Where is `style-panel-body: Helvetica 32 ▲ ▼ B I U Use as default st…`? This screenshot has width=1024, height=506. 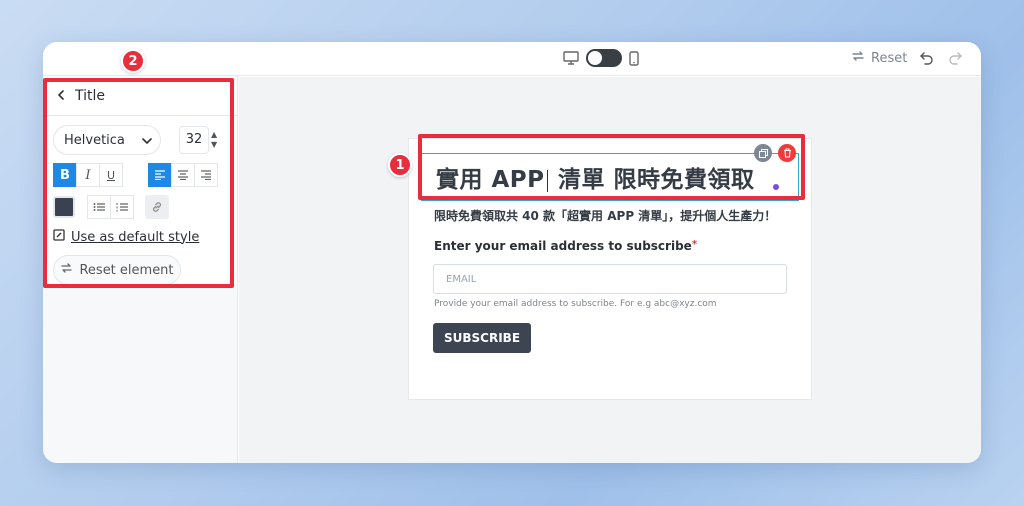 style-panel-body: Helvetica 32 ▲ ▼ B I U Use as default st… is located at coordinates (140, 202).